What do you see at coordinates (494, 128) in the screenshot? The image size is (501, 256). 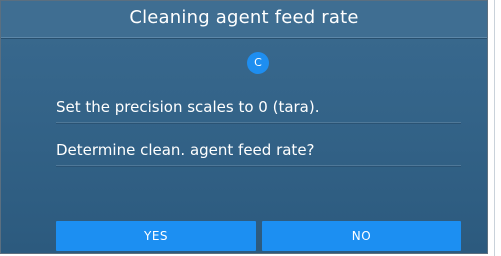 I see `divider` at bounding box center [494, 128].